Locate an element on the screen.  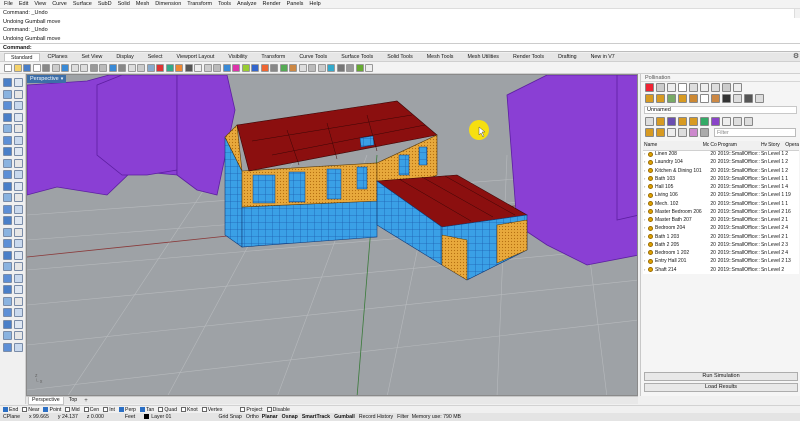
annex-building is located at coordinates (452, 227).